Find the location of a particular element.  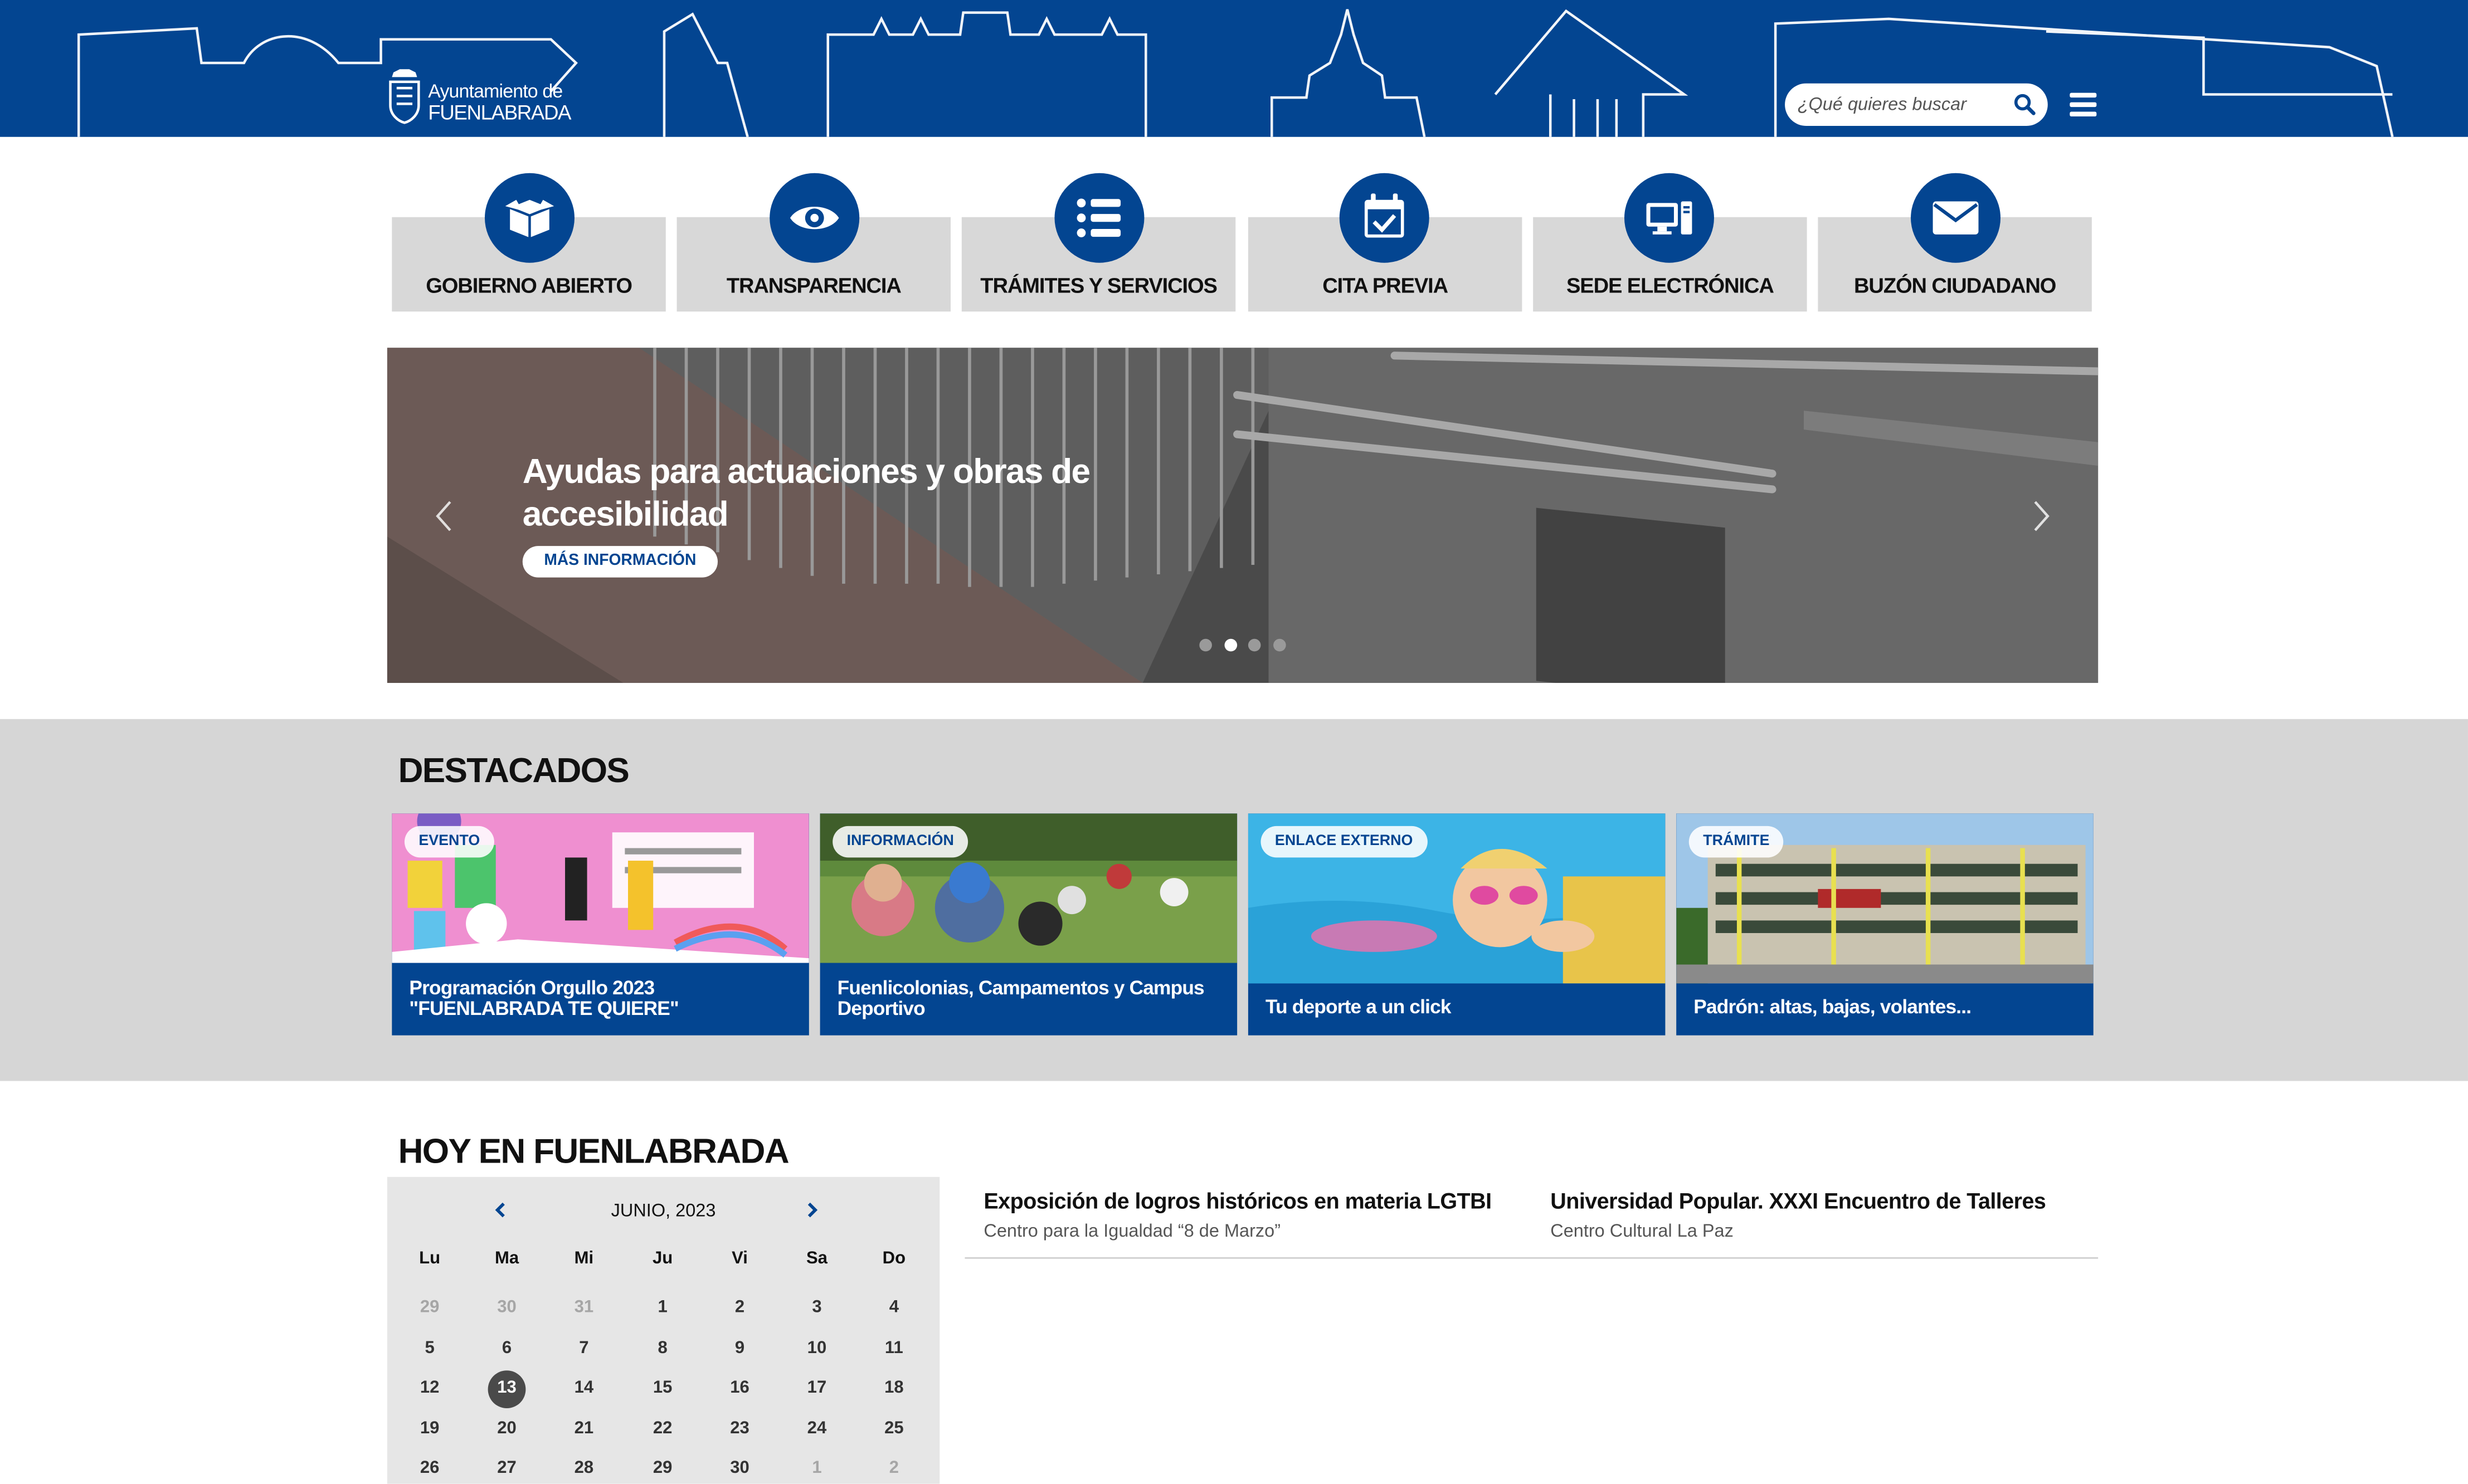

calendar-month-label: JUNIO, 2023 is located at coordinates (663, 1211).